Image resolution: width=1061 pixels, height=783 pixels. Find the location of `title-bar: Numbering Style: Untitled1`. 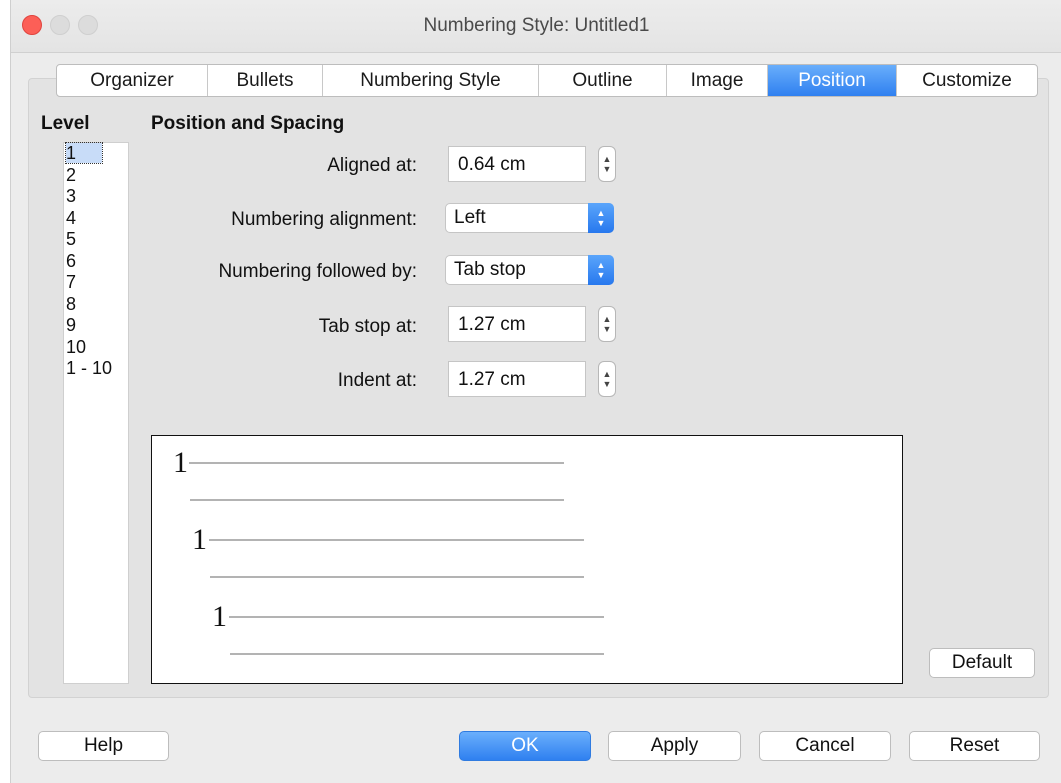

title-bar: Numbering Style: Untitled1 is located at coordinates (536, 26).